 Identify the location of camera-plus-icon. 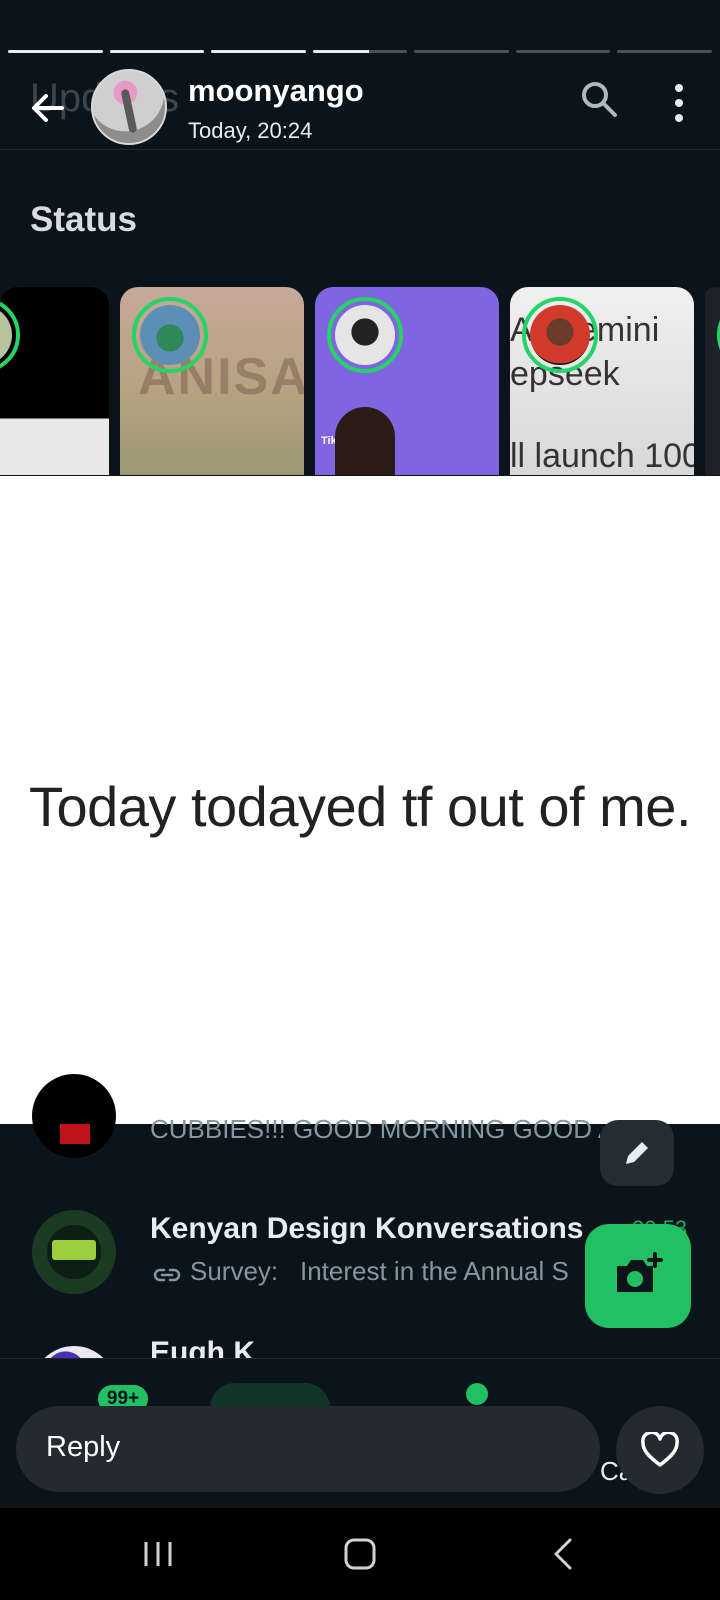
(640, 1272).